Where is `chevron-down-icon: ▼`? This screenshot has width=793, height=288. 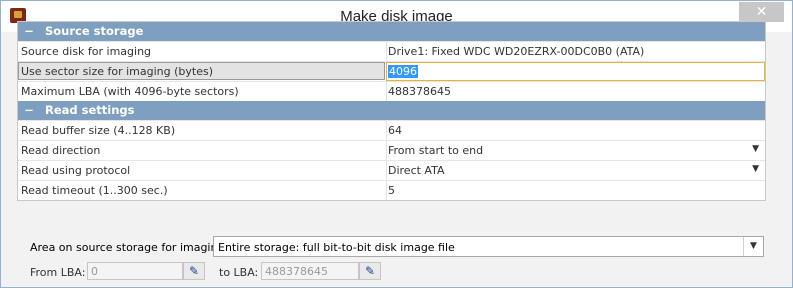 chevron-down-icon: ▼ is located at coordinates (753, 246).